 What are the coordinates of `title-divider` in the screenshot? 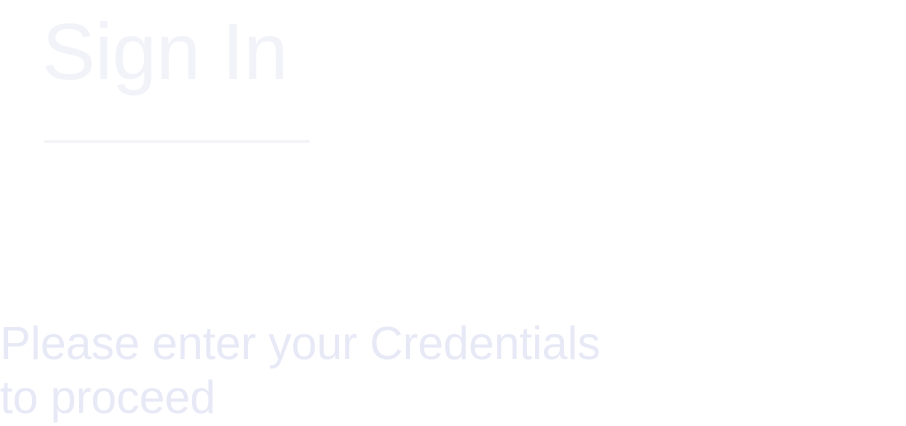 It's located at (177, 141).